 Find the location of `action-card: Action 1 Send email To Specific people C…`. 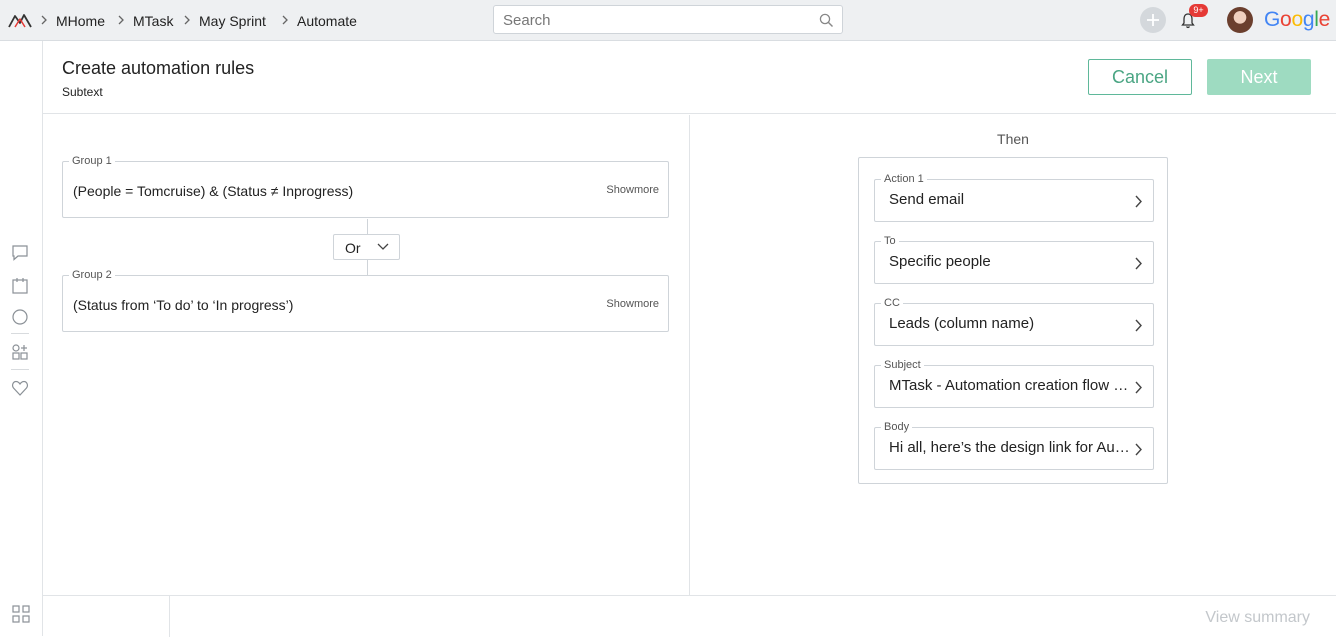

action-card: Action 1 Send email To Specific people C… is located at coordinates (1013, 320).